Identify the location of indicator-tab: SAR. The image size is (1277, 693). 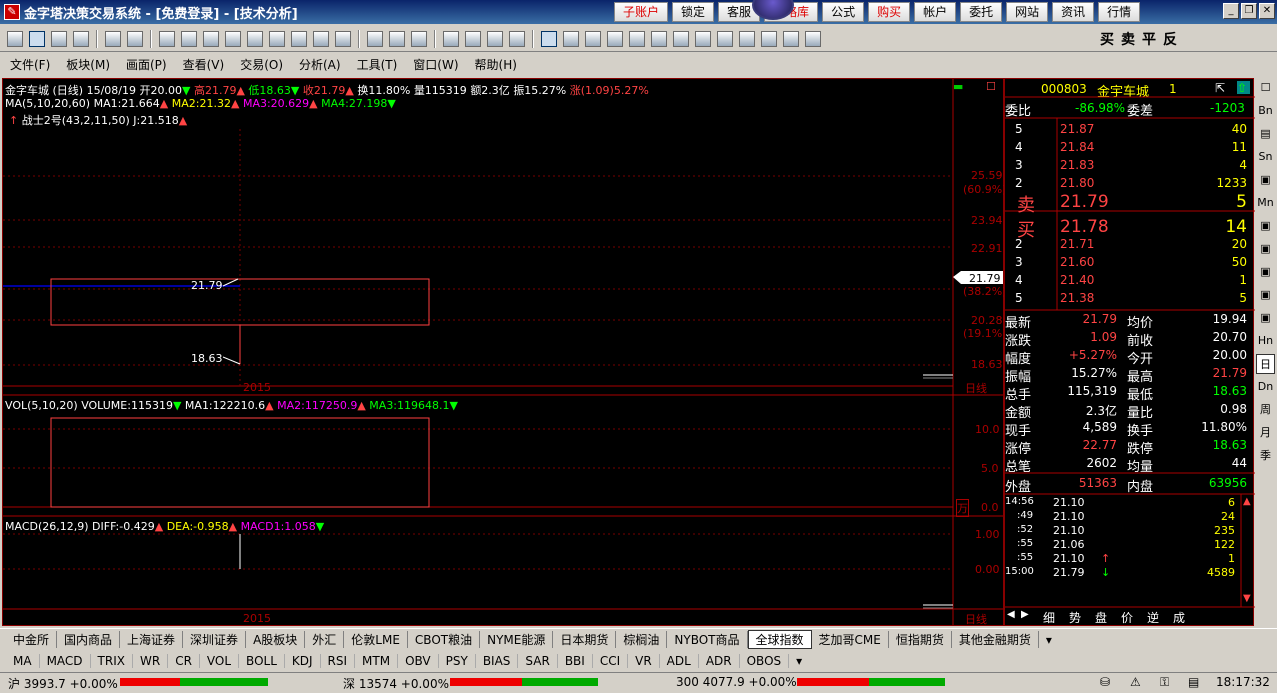
(538, 660).